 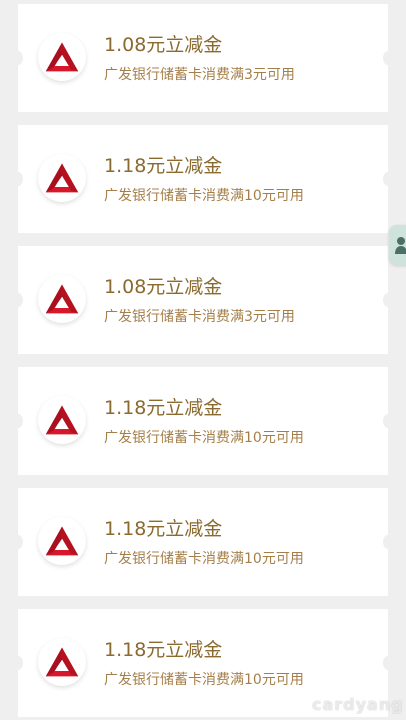 I want to click on floating-assistant-icon, so click(x=400, y=245).